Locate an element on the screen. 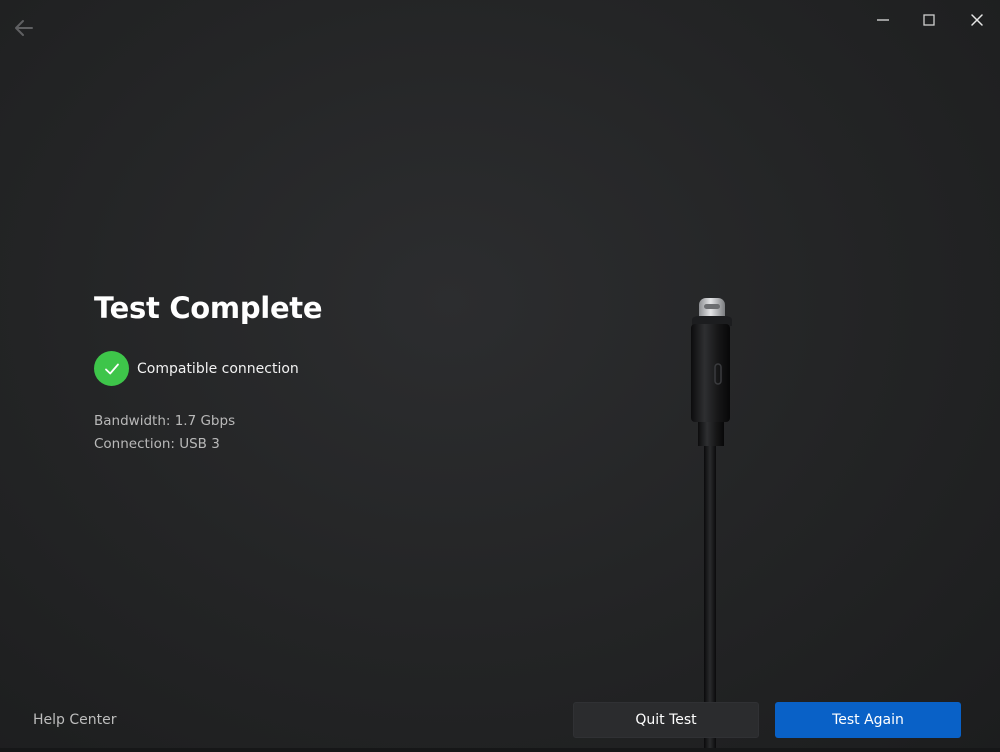 This screenshot has width=1000, height=752. checkmark-icon is located at coordinates (111, 368).